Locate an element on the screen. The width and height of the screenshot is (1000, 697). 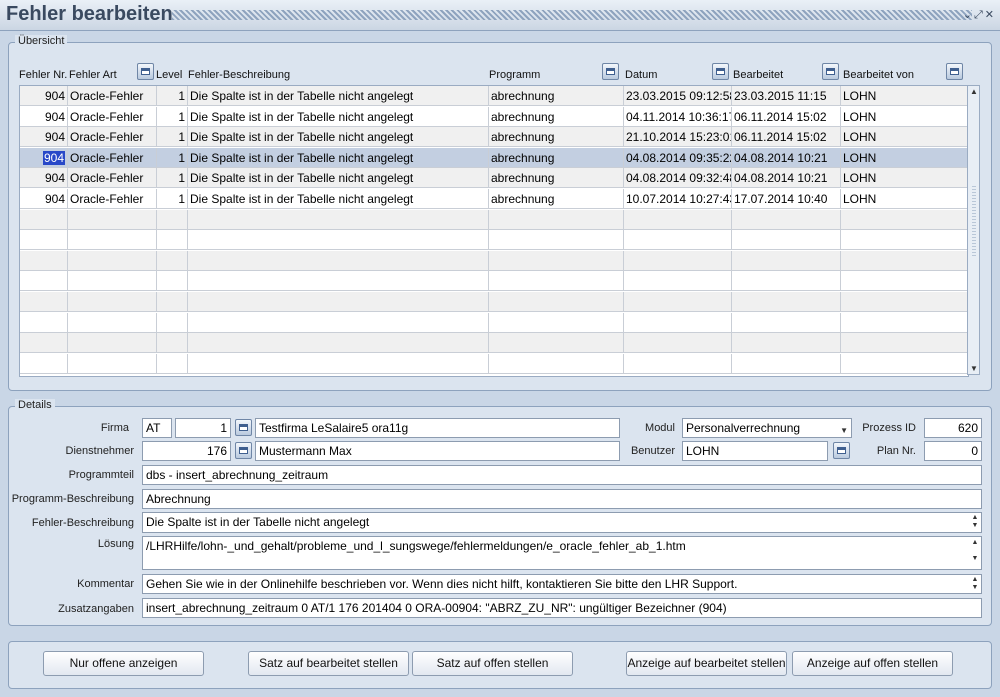
benutzer-field: LOHN is located at coordinates (755, 451).